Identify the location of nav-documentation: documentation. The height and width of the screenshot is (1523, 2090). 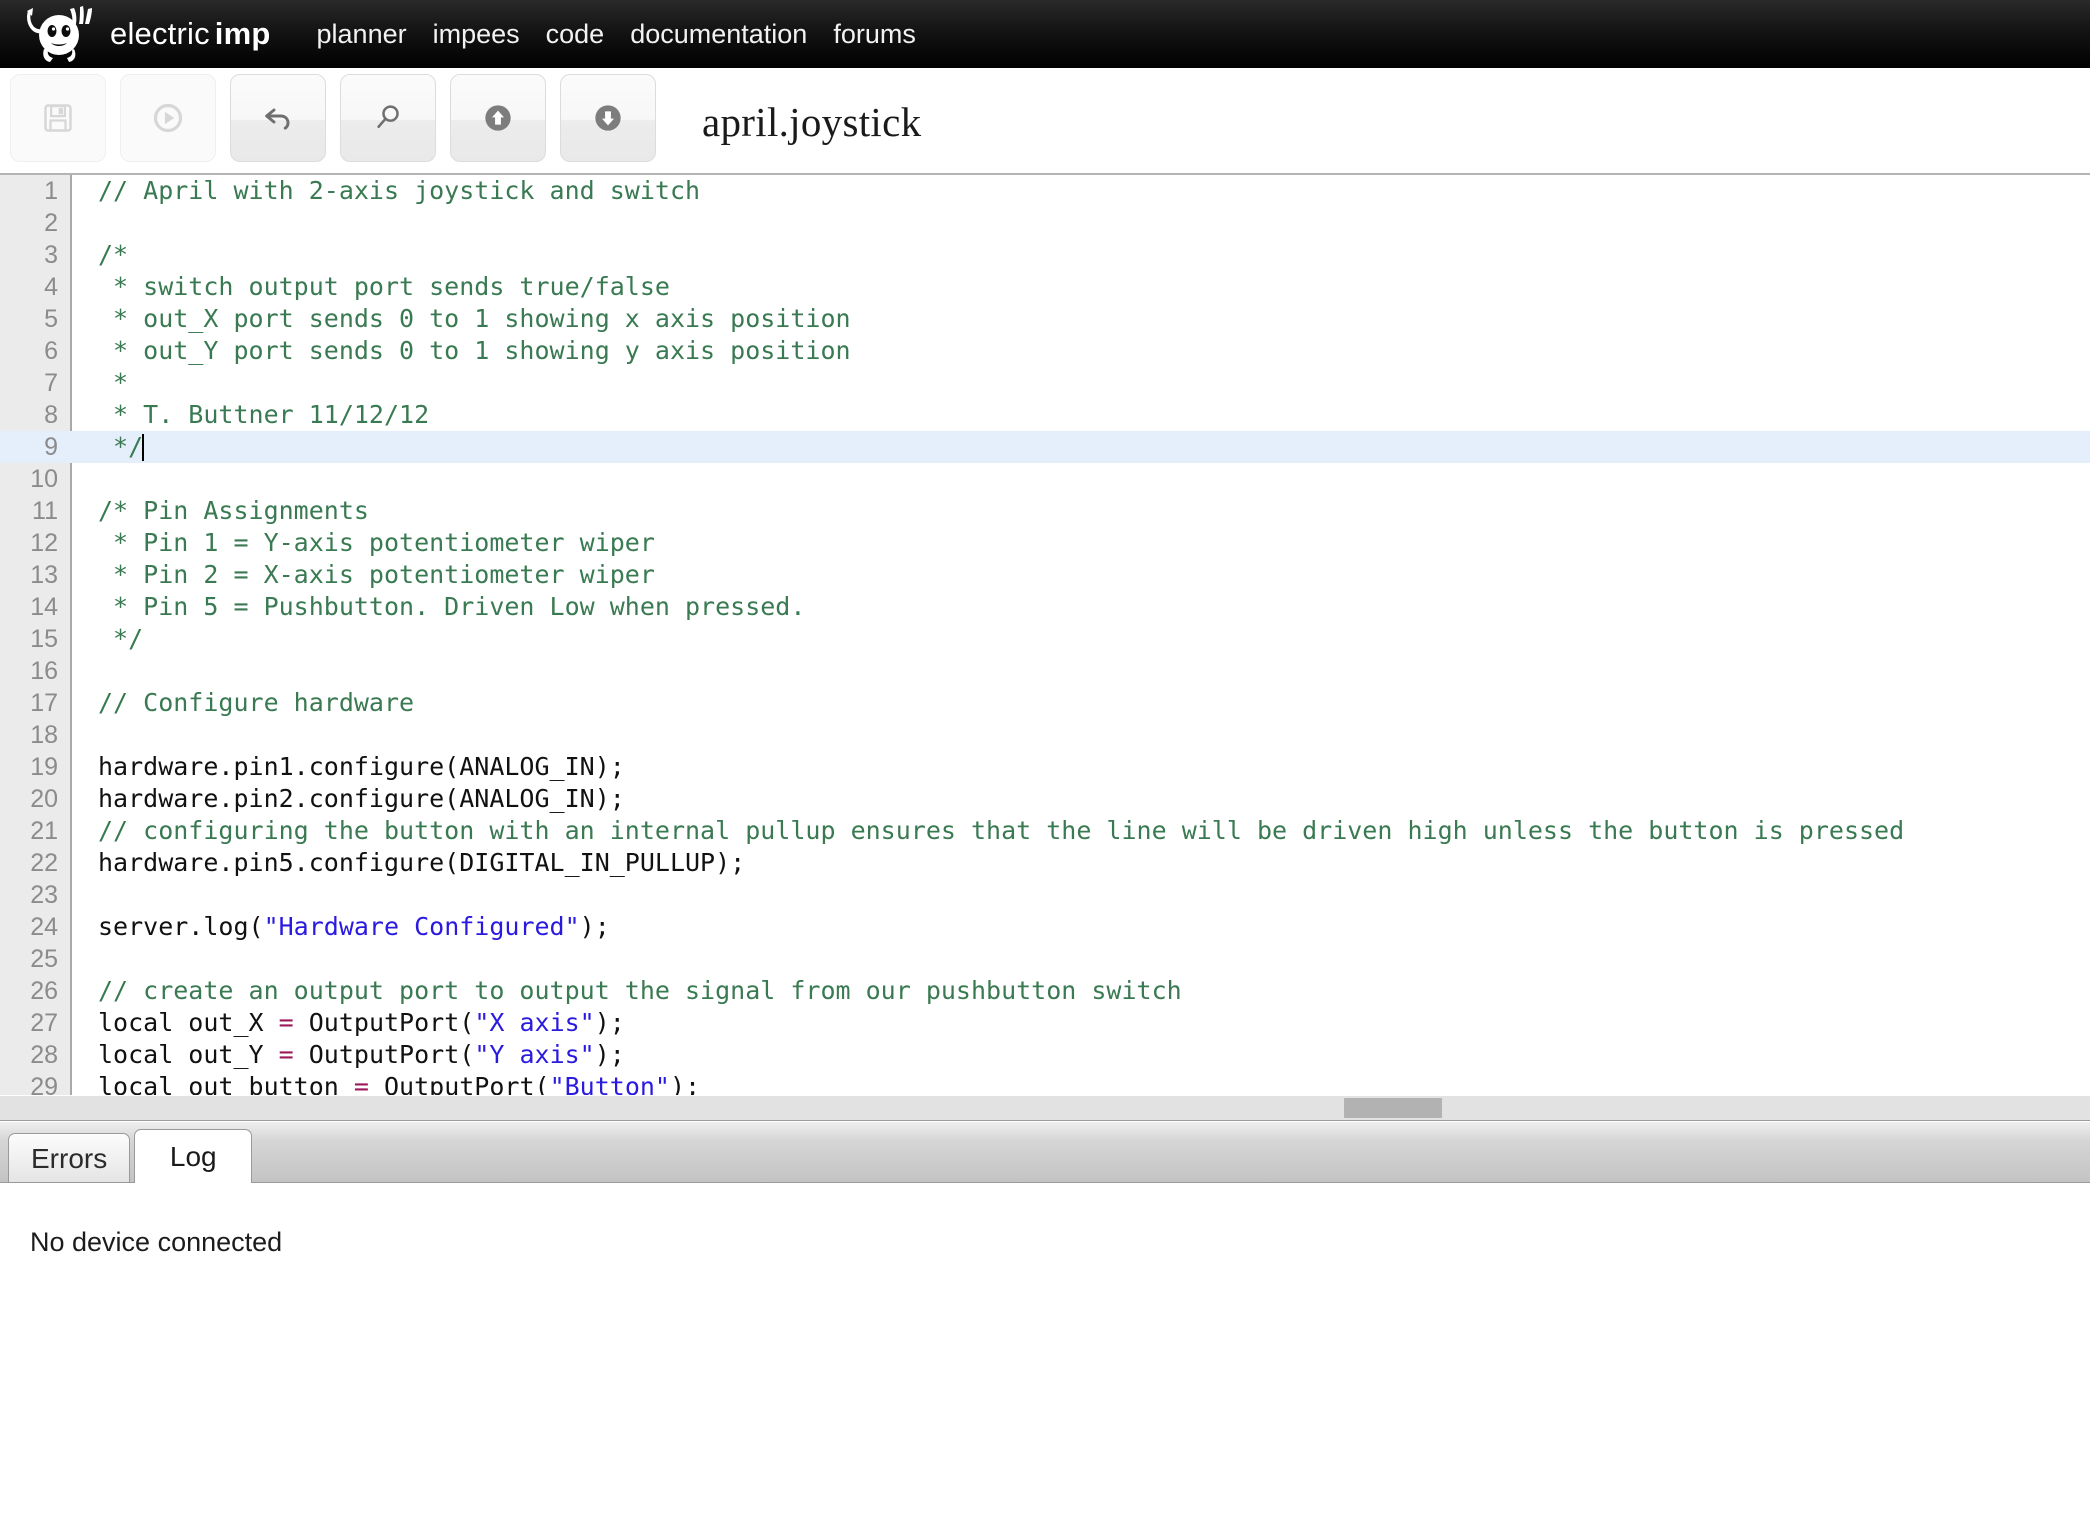
(718, 34).